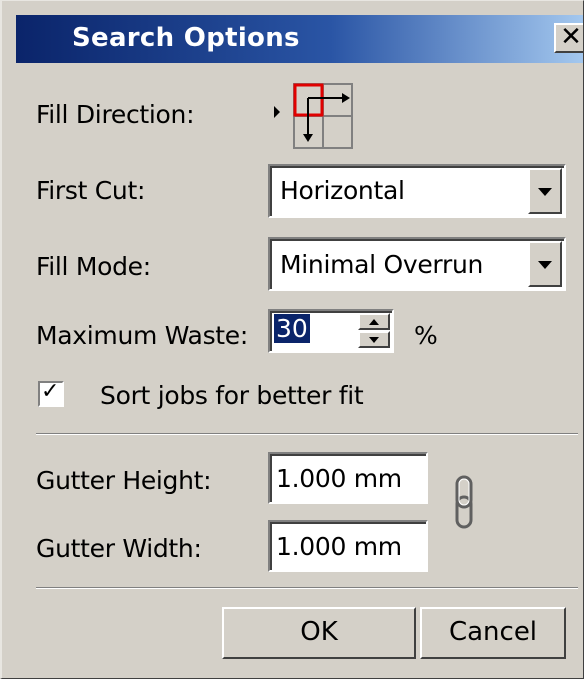  What do you see at coordinates (465, 505) in the screenshot?
I see `chain-link-icon` at bounding box center [465, 505].